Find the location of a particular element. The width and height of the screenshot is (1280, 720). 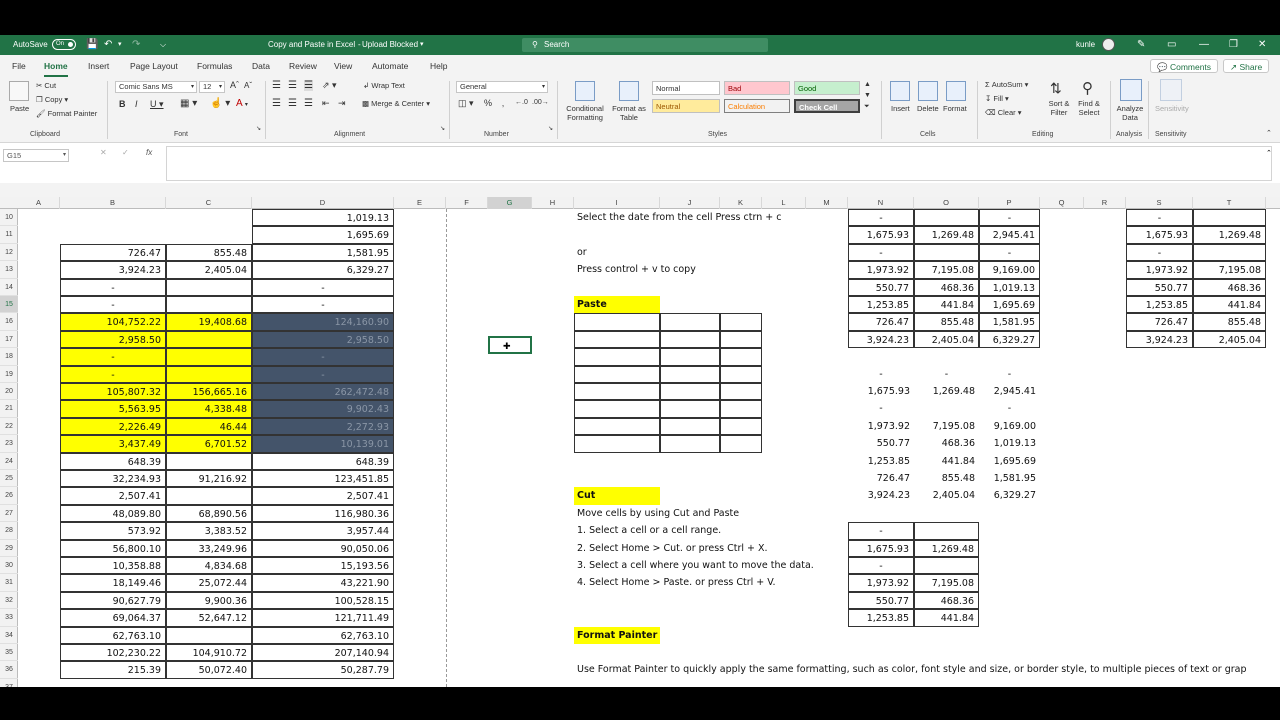

column-header-b: B is located at coordinates (113, 203).